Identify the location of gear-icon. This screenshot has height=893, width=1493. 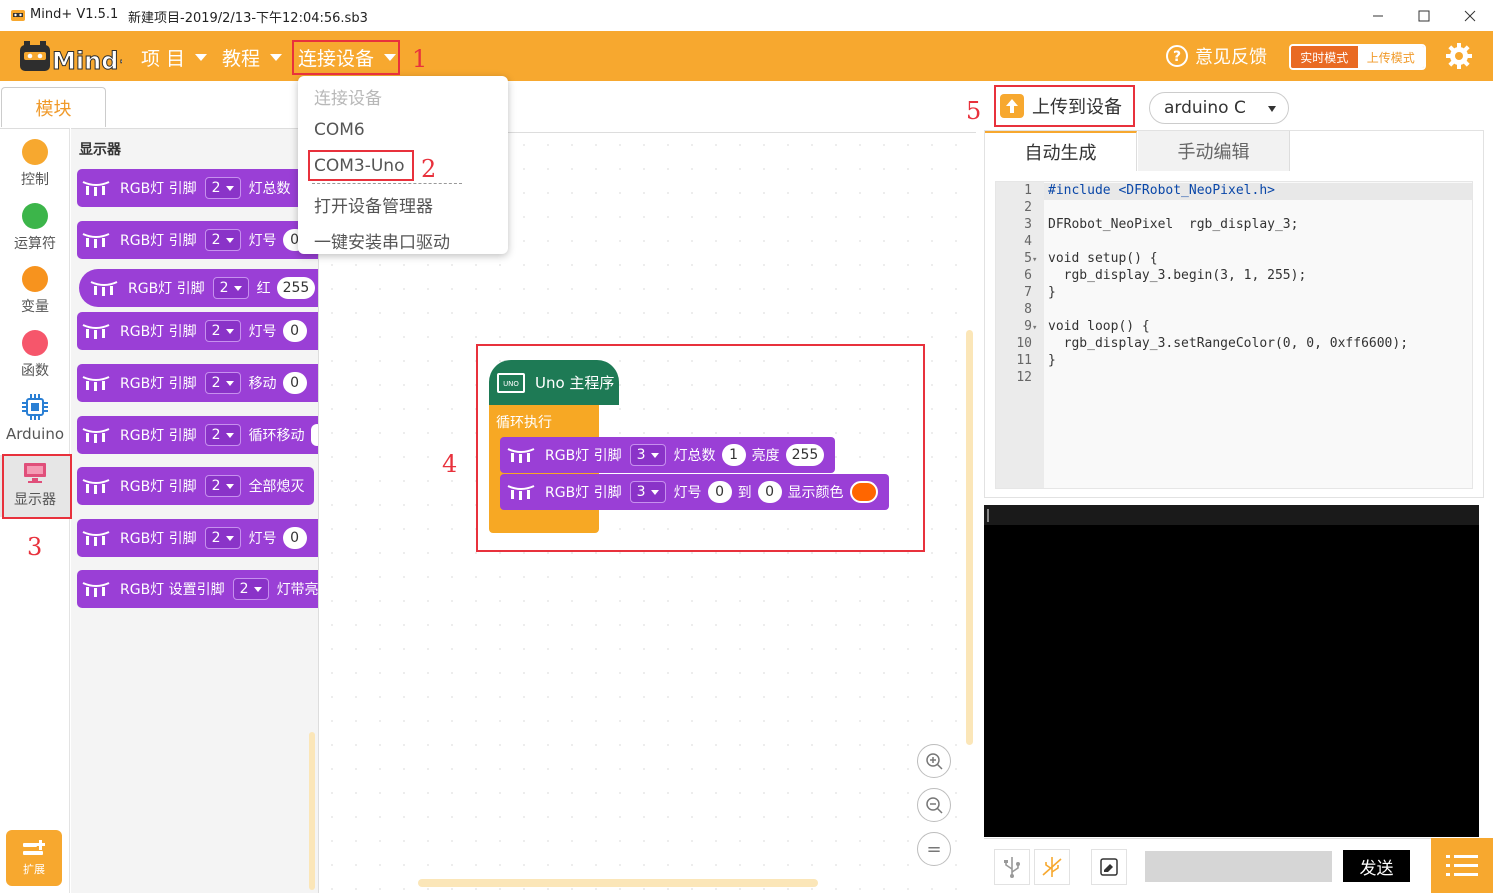
(1459, 56).